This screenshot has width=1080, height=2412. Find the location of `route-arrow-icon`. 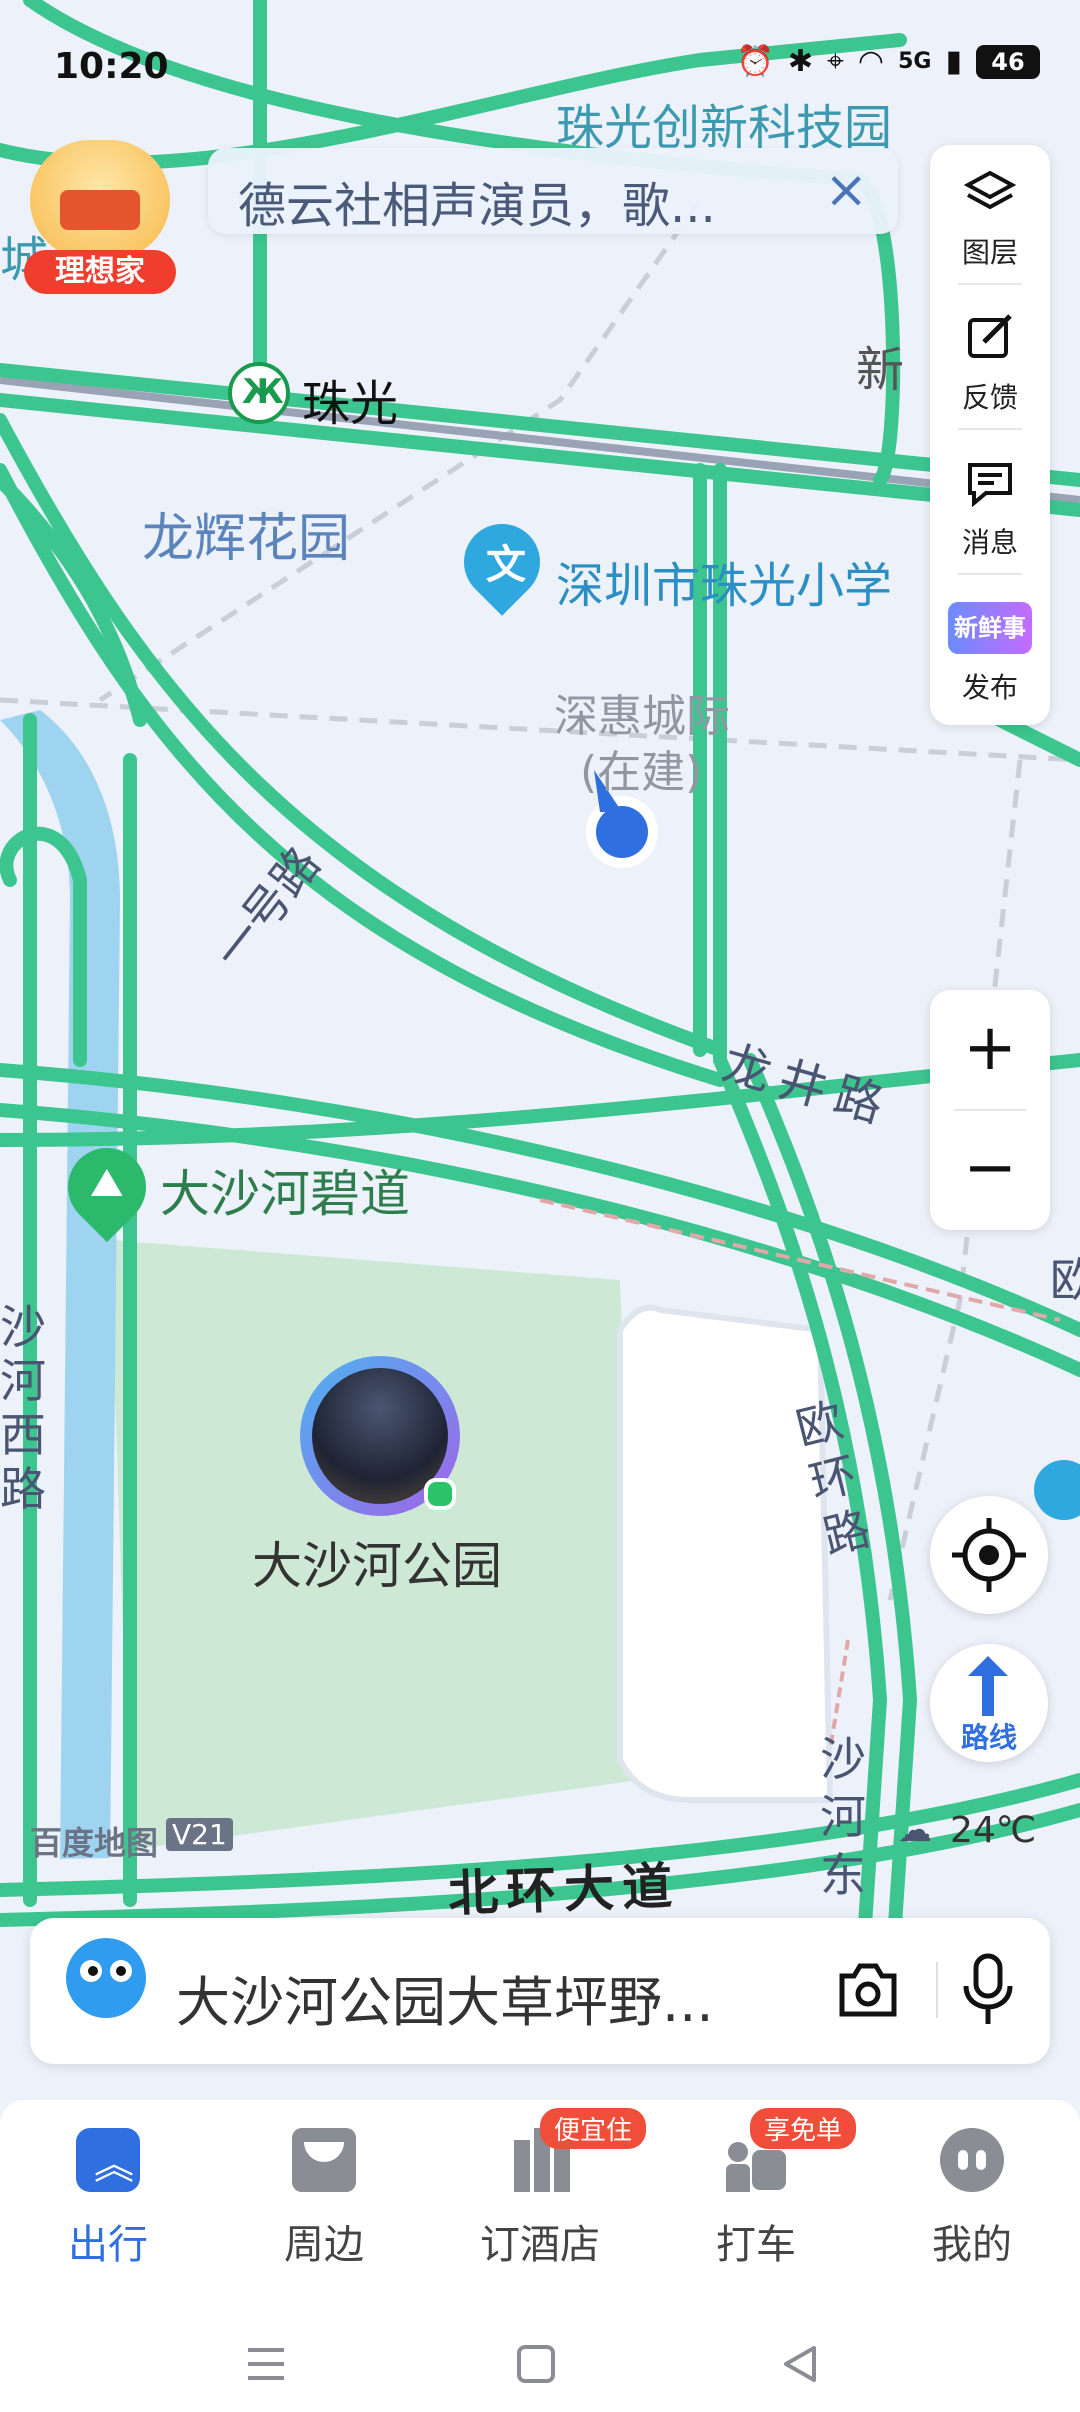

route-arrow-icon is located at coordinates (988, 1686).